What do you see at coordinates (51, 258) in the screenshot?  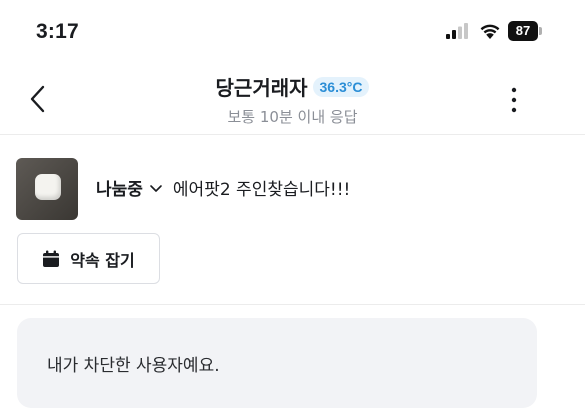 I see `calendar-icon` at bounding box center [51, 258].